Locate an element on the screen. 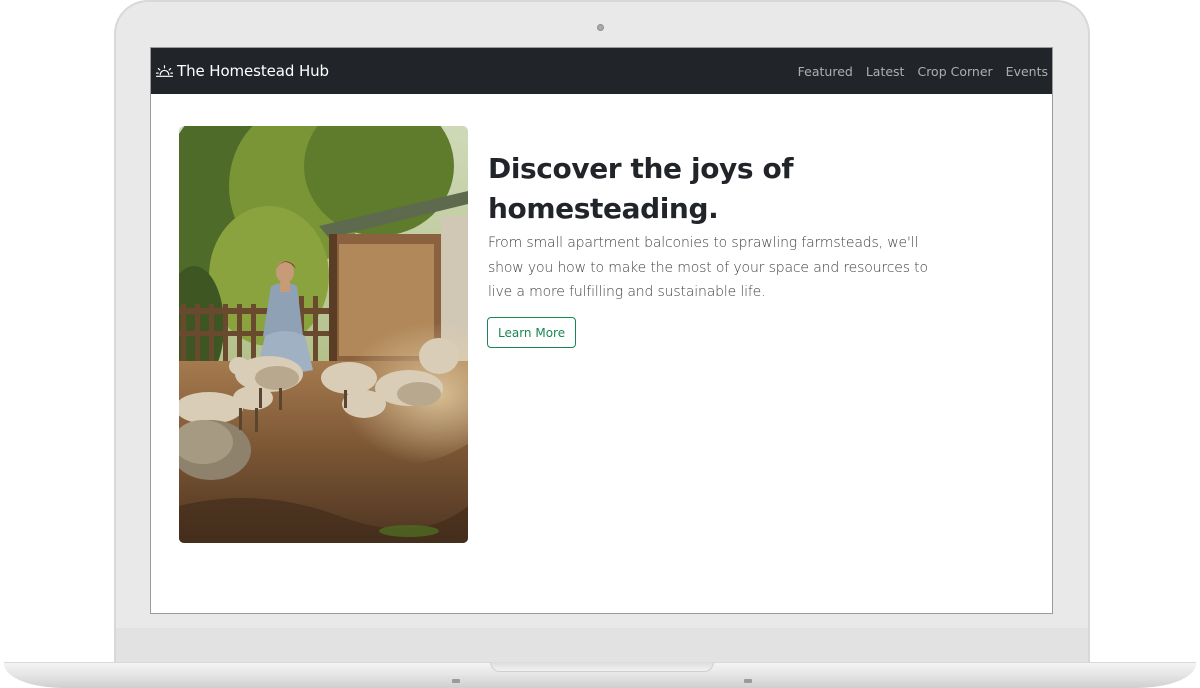 This screenshot has height=688, width=1200. nav-link-featured: Featured is located at coordinates (825, 71).